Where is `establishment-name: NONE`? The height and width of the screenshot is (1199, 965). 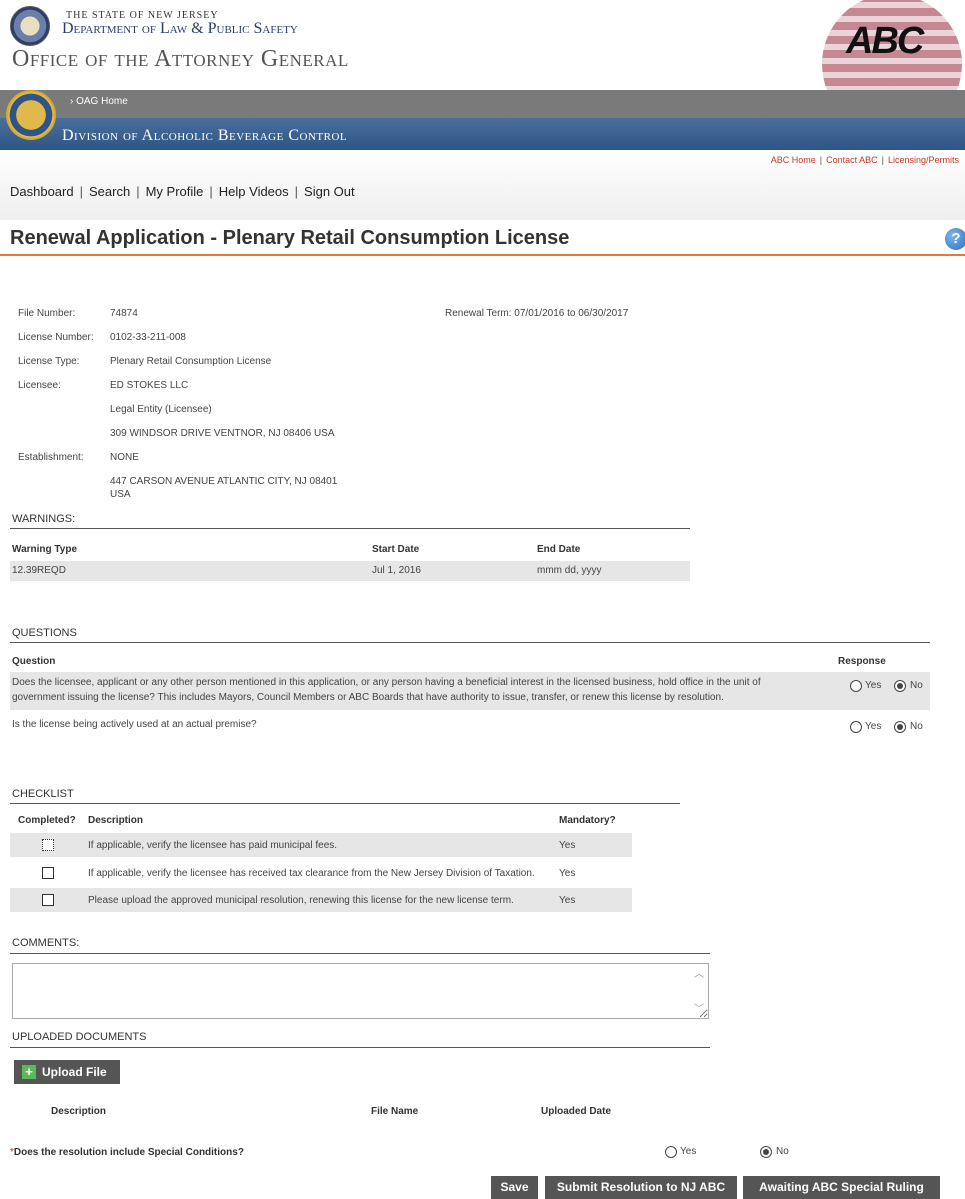 establishment-name: NONE is located at coordinates (124, 457).